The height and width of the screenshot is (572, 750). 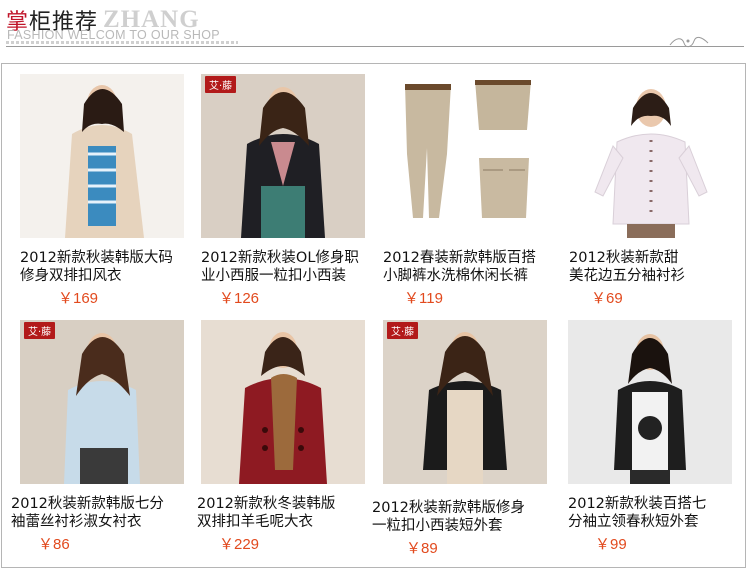 I want to click on product-title: 2012新款秋冬装韩版 双排扣羊毛呢大衣, so click(x=289, y=513).